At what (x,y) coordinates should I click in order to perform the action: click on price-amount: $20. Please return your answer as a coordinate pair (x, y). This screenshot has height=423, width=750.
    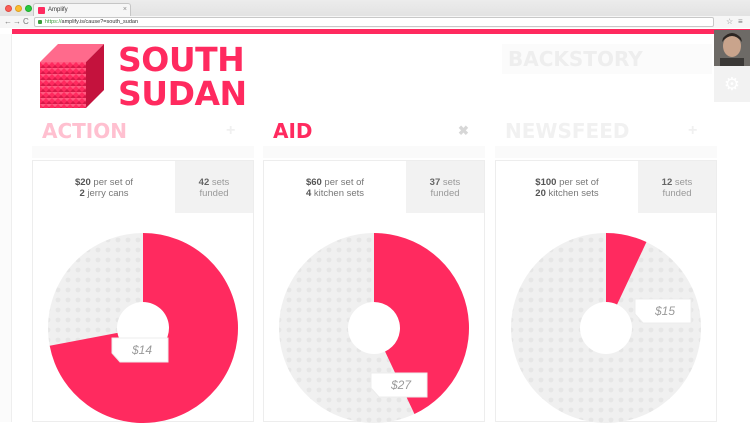
    Looking at the image, I should click on (82, 182).